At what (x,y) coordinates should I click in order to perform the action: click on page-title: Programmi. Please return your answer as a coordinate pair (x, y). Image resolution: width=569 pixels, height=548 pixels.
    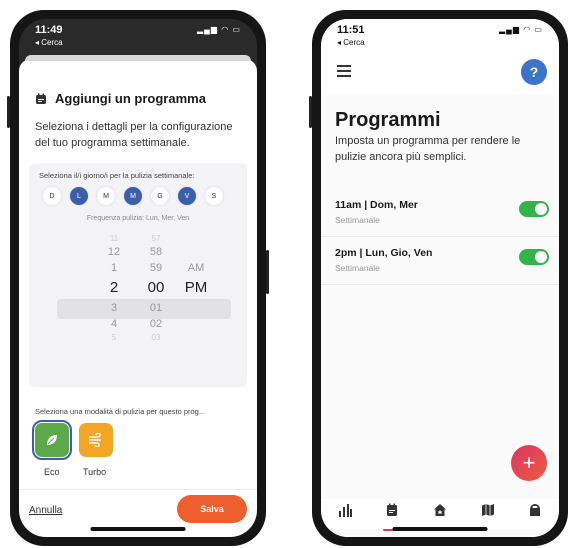
    Looking at the image, I should click on (388, 120).